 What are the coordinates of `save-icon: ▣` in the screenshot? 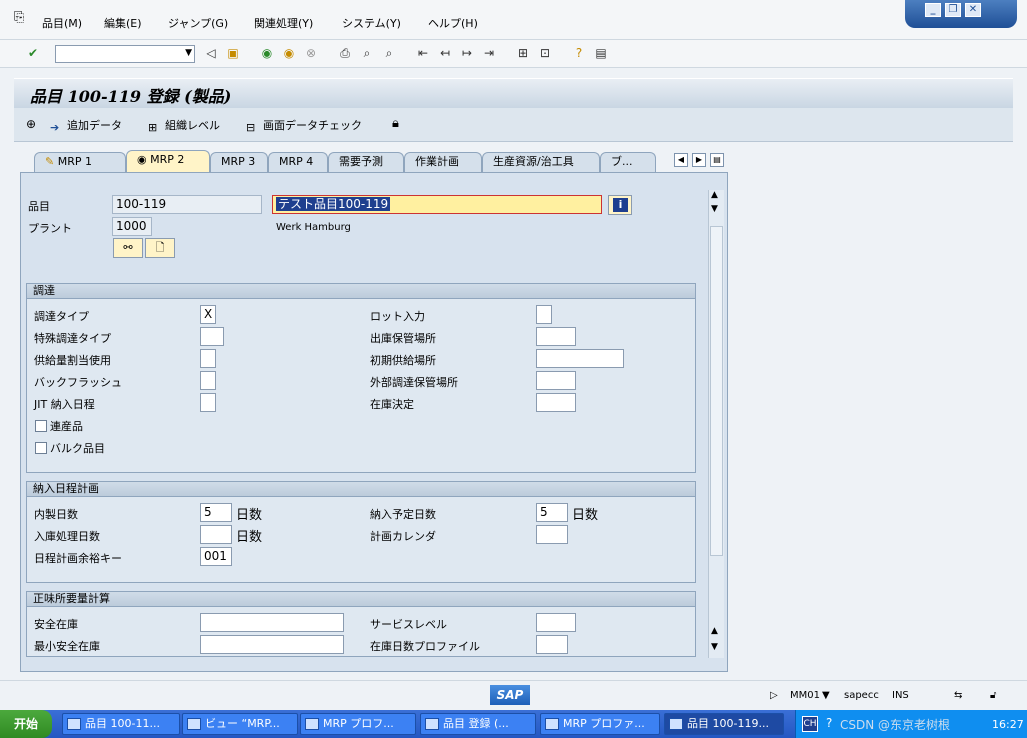 It's located at (233, 53).